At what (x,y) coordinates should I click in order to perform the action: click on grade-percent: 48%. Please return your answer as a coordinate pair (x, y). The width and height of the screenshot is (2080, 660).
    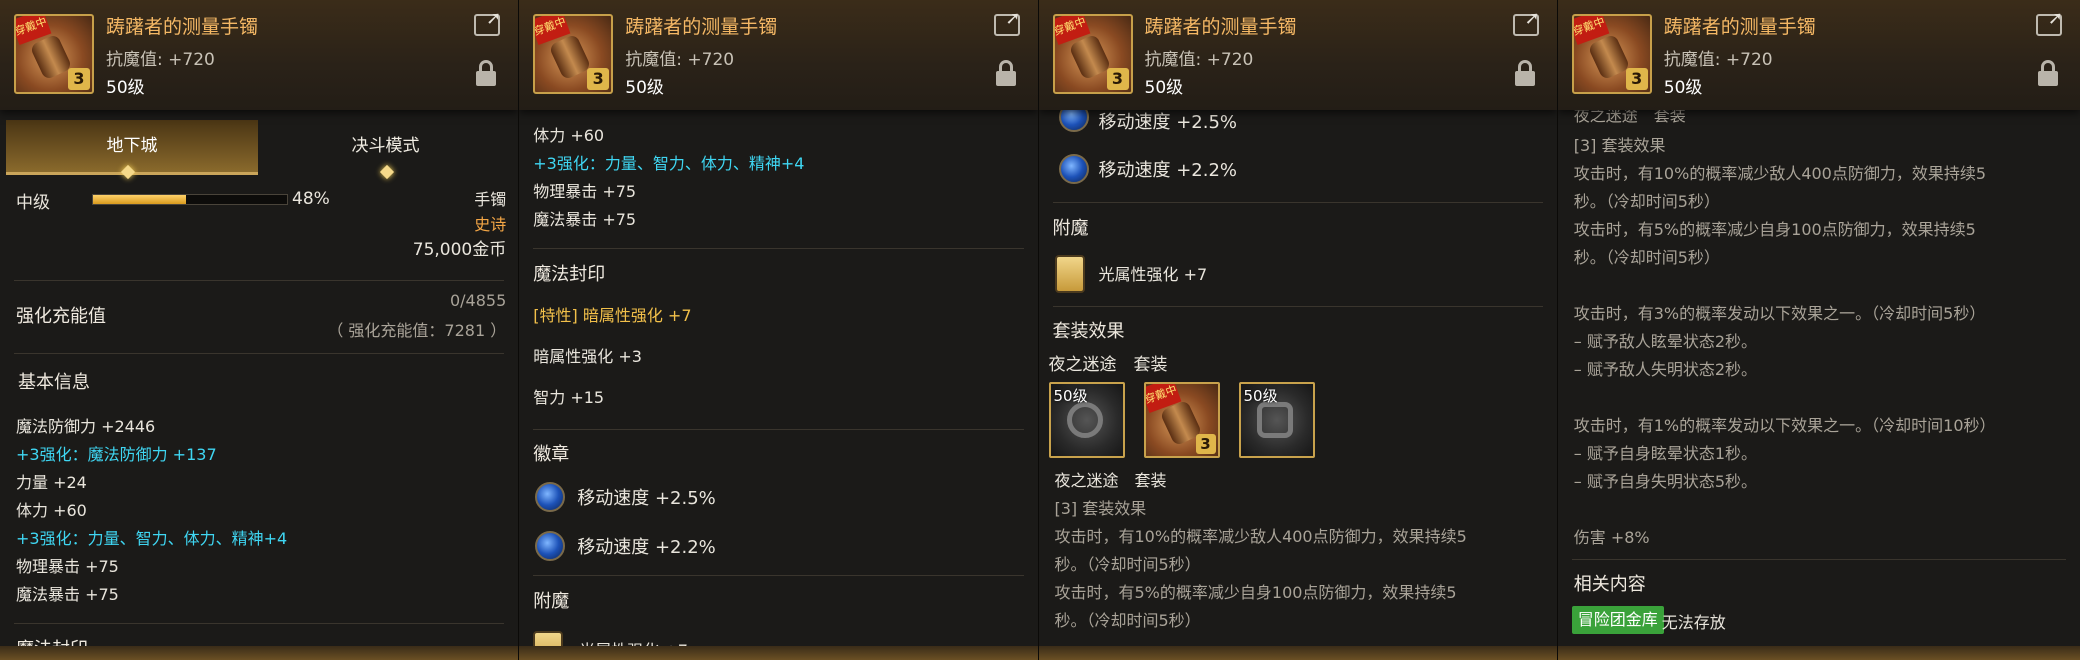
    Looking at the image, I should click on (311, 199).